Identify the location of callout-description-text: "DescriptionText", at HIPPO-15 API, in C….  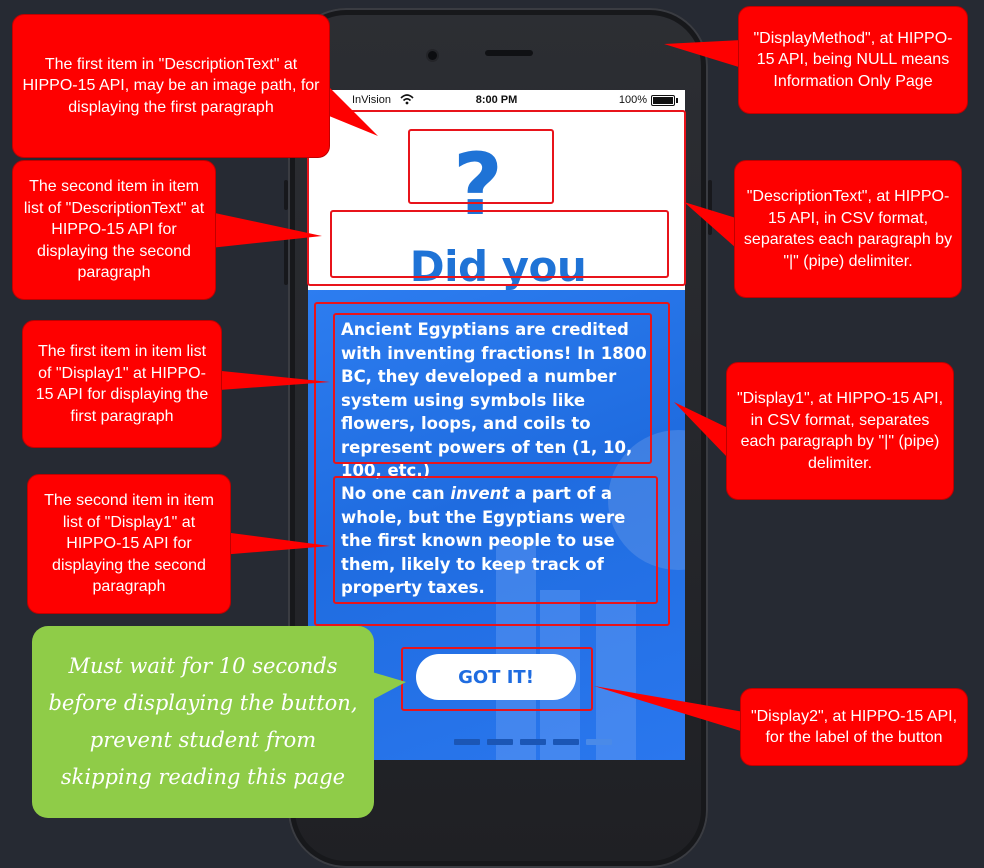
(848, 229).